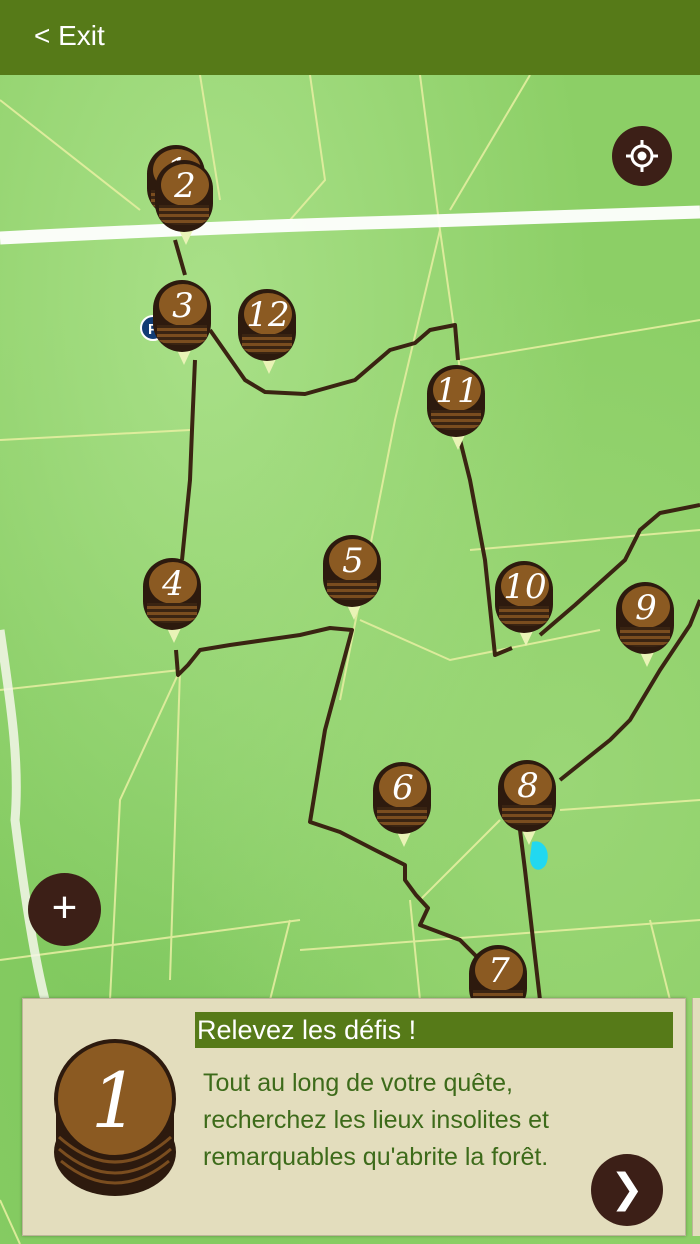 The height and width of the screenshot is (1244, 700). I want to click on marker-9: 9, so click(646, 627).